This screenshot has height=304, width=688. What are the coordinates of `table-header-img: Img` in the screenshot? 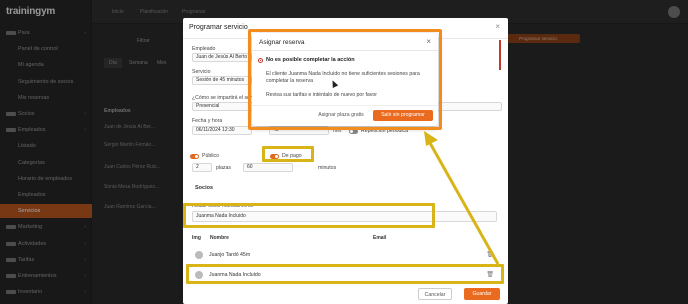 It's located at (196, 238).